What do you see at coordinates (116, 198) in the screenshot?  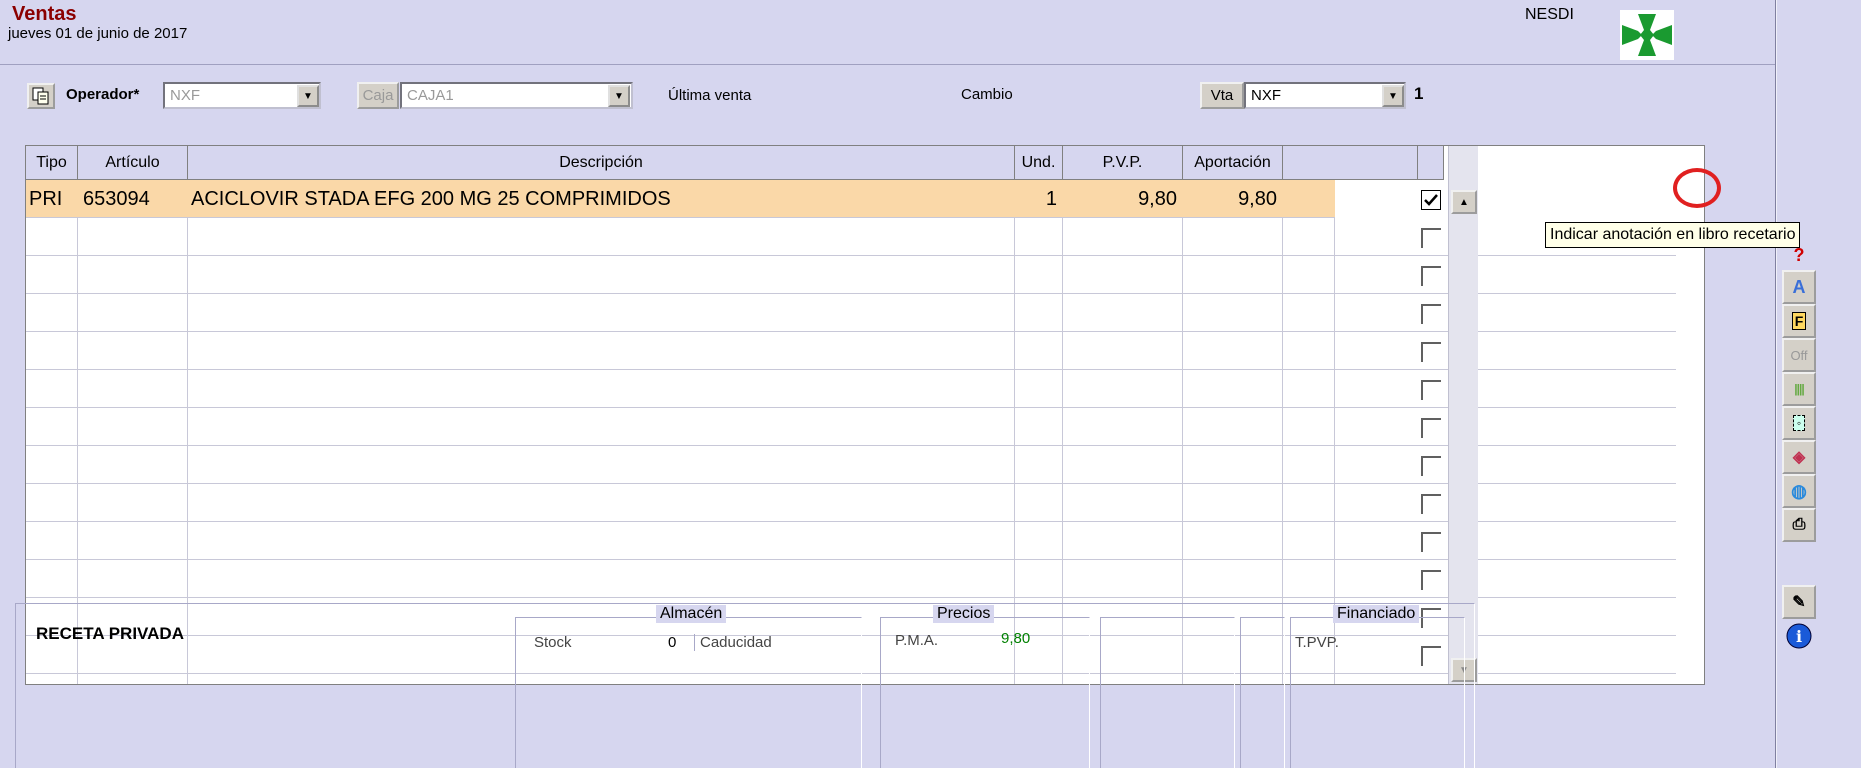 I see `cell-articulo: 653094` at bounding box center [116, 198].